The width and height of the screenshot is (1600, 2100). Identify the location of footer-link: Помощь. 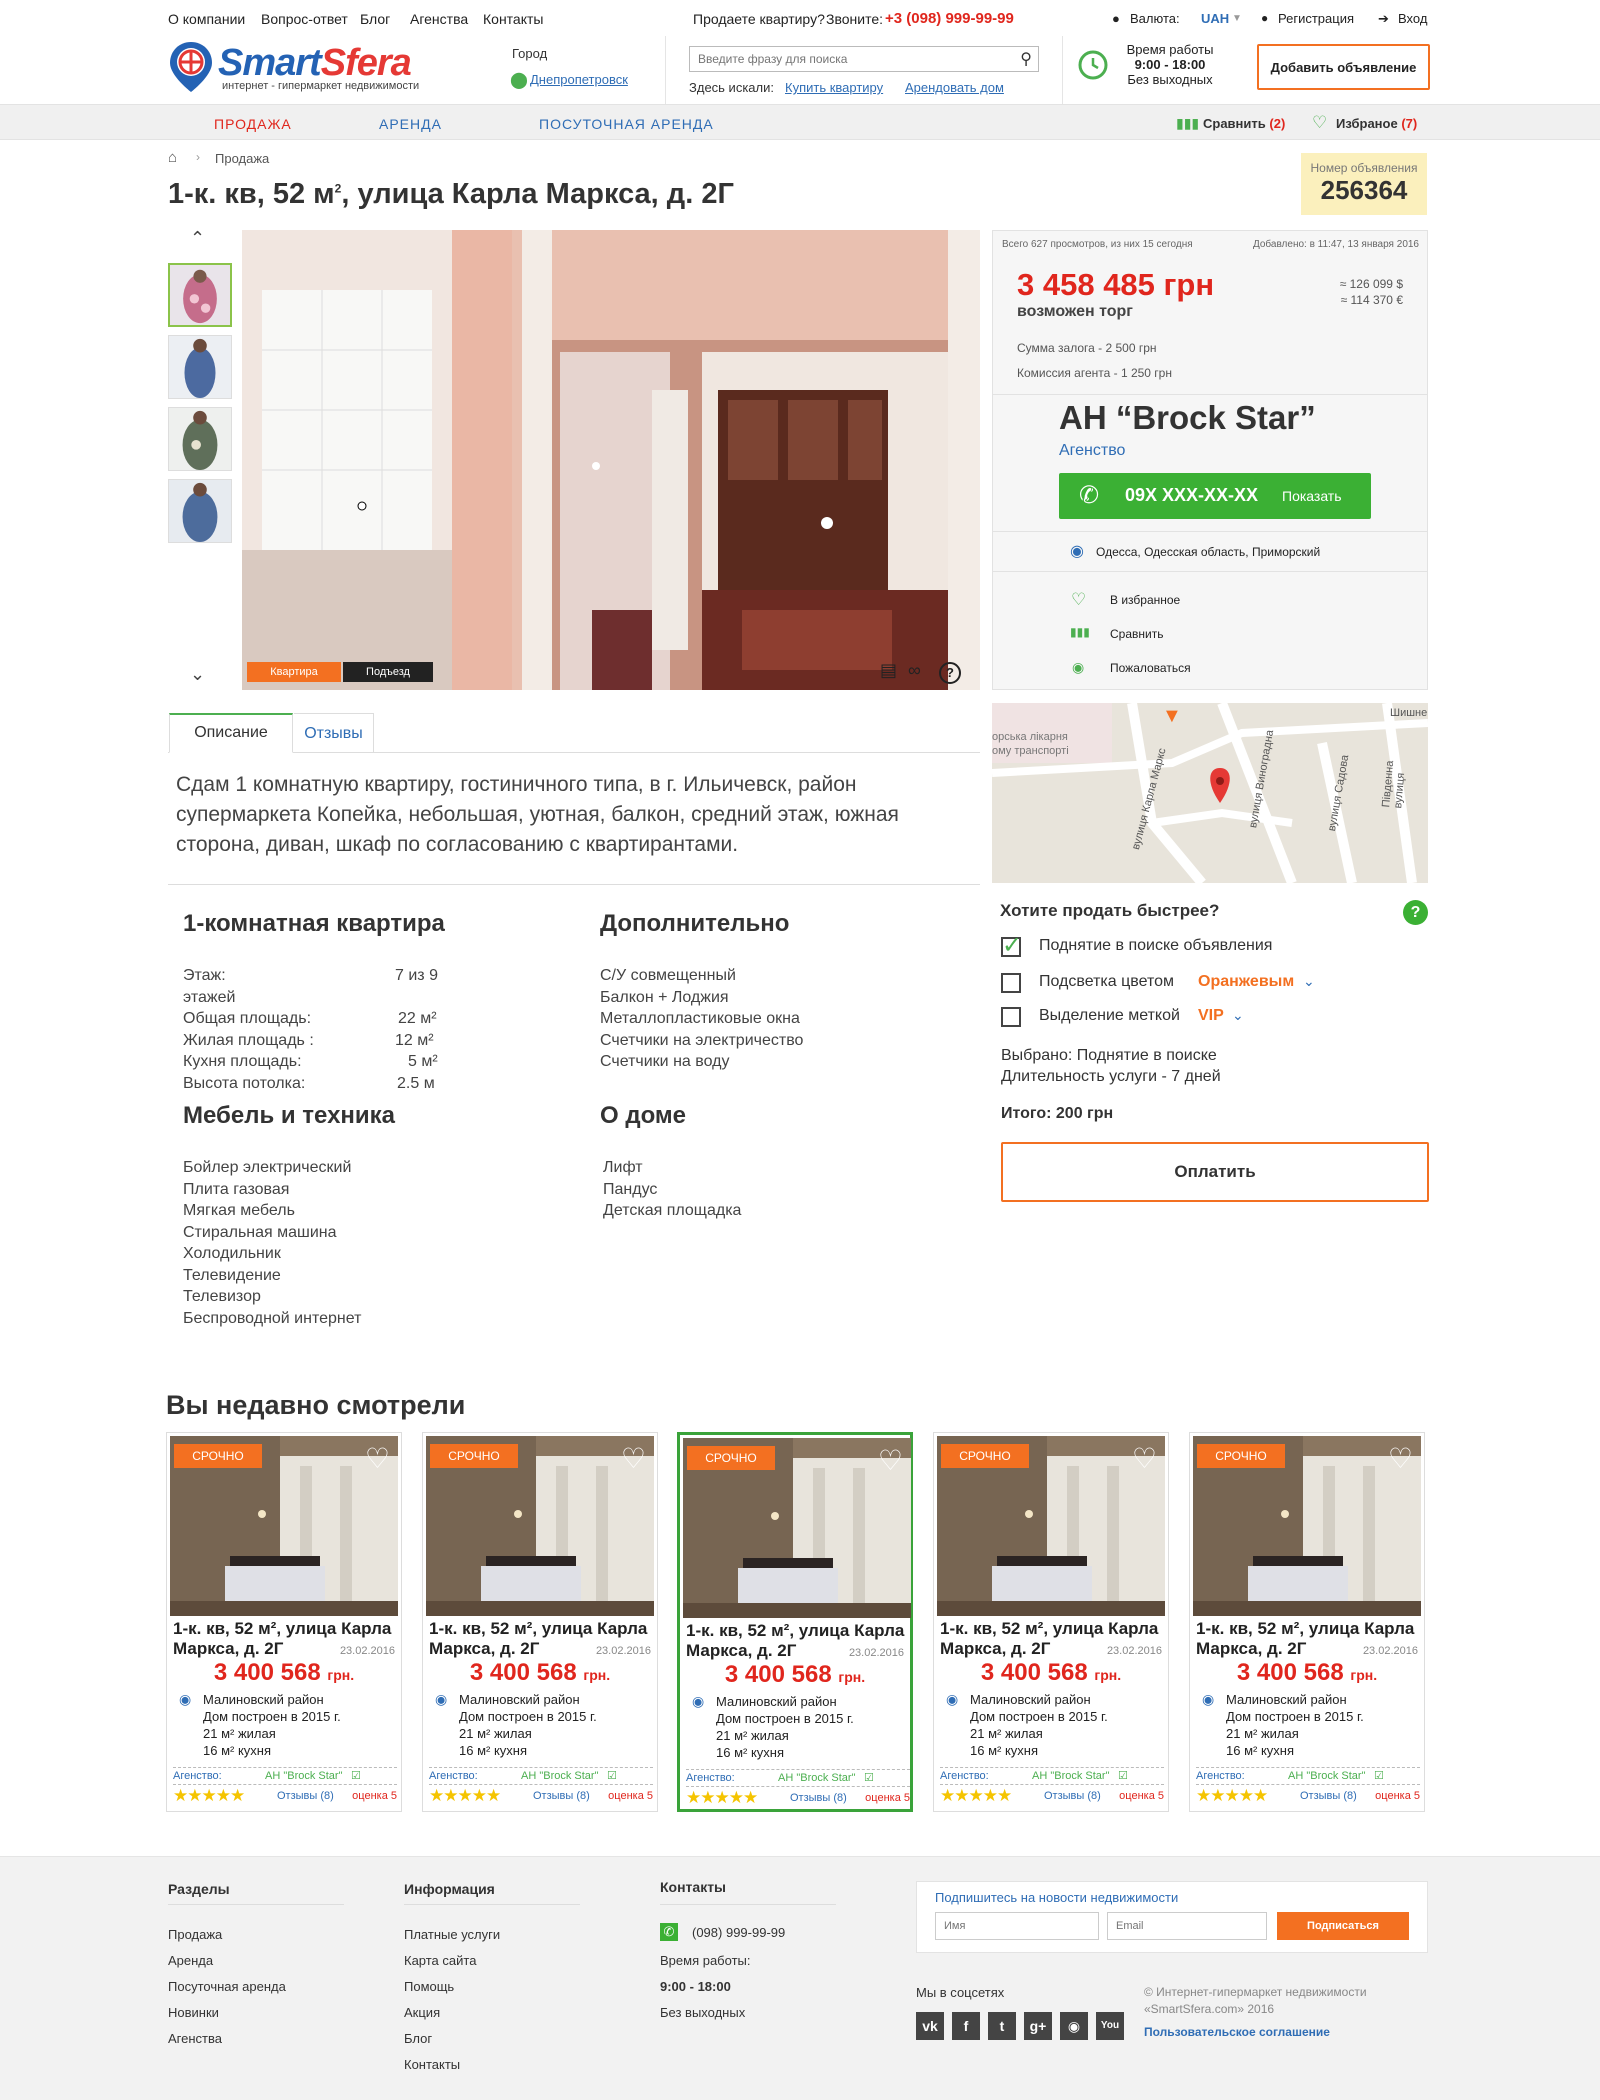
(429, 1986).